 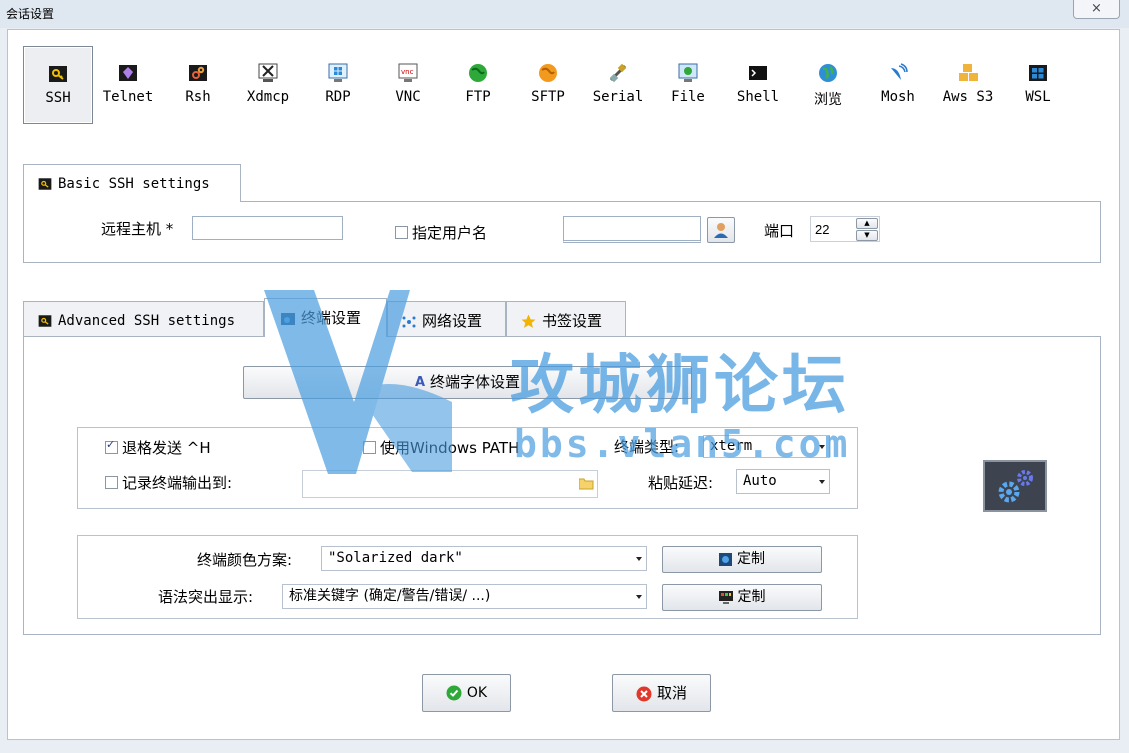 I want to click on antenna-icon, so click(x=899, y=71).